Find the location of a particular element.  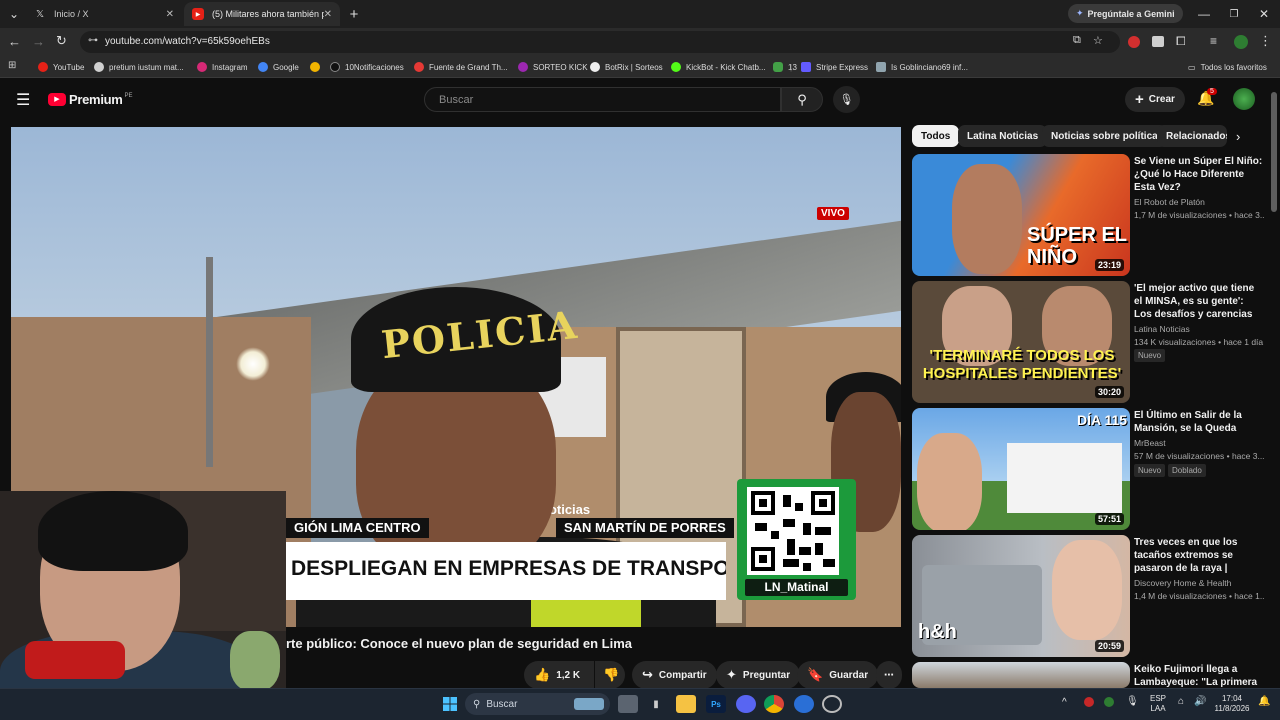

tab-search-icon: ⌄ is located at coordinates (14, 14).